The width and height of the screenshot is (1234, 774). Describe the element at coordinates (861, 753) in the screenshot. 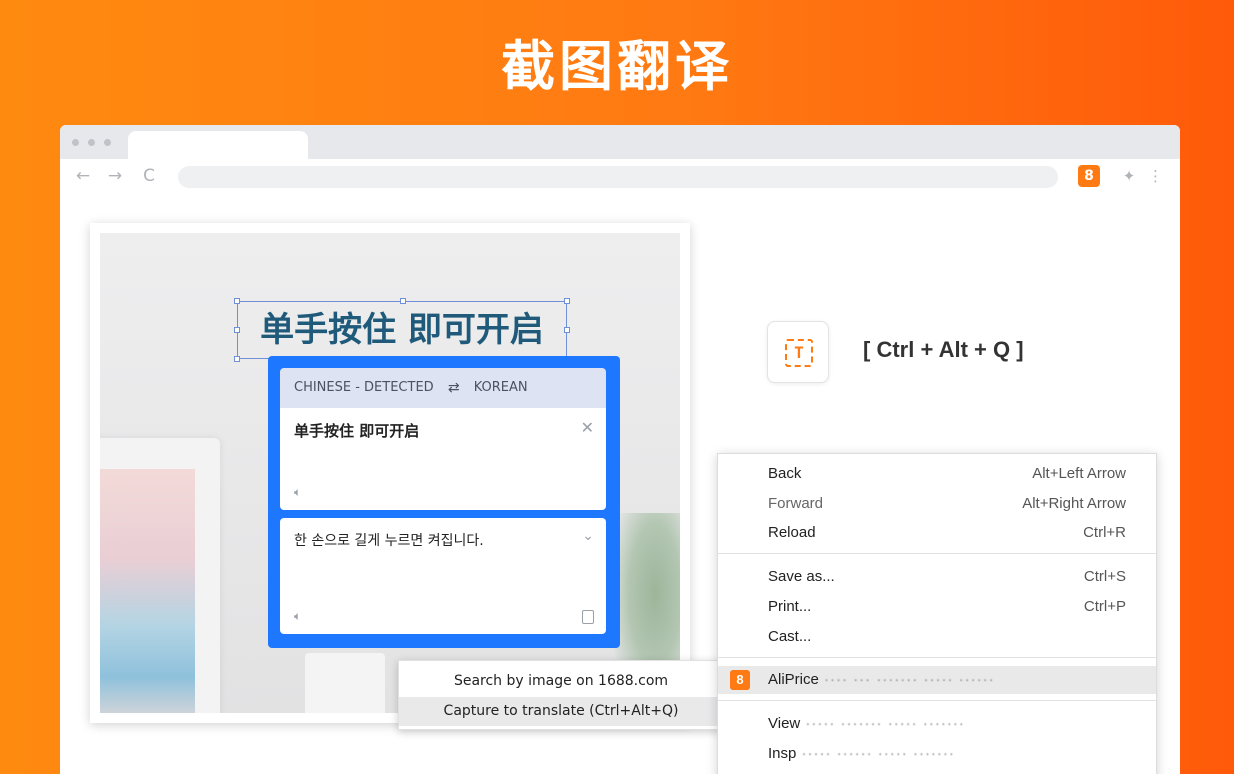

I see `menu-item-label: Insp ····· ······ ····· ·······` at that location.